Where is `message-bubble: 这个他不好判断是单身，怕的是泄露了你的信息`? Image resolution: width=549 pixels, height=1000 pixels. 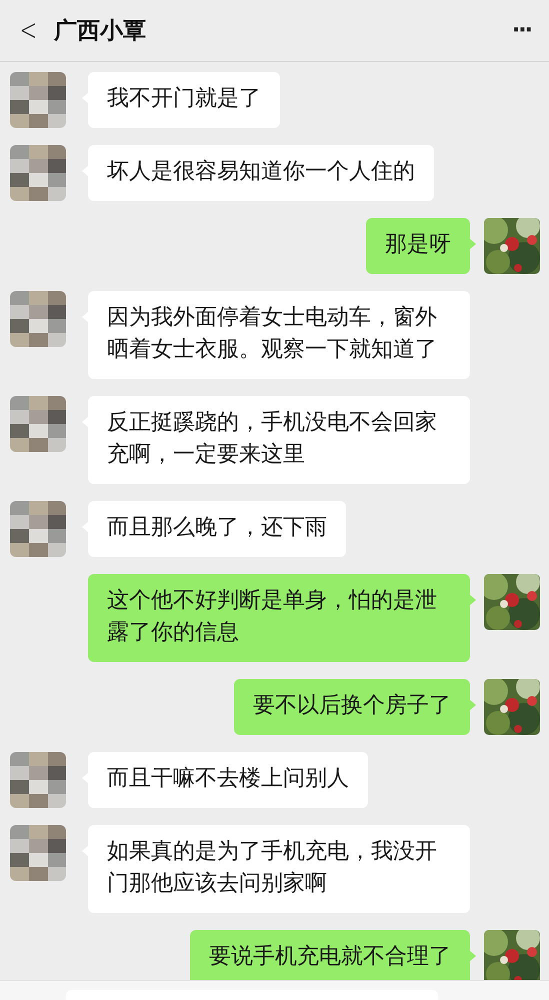 message-bubble: 这个他不好判断是单身，怕的是泄露了你的信息 is located at coordinates (279, 618).